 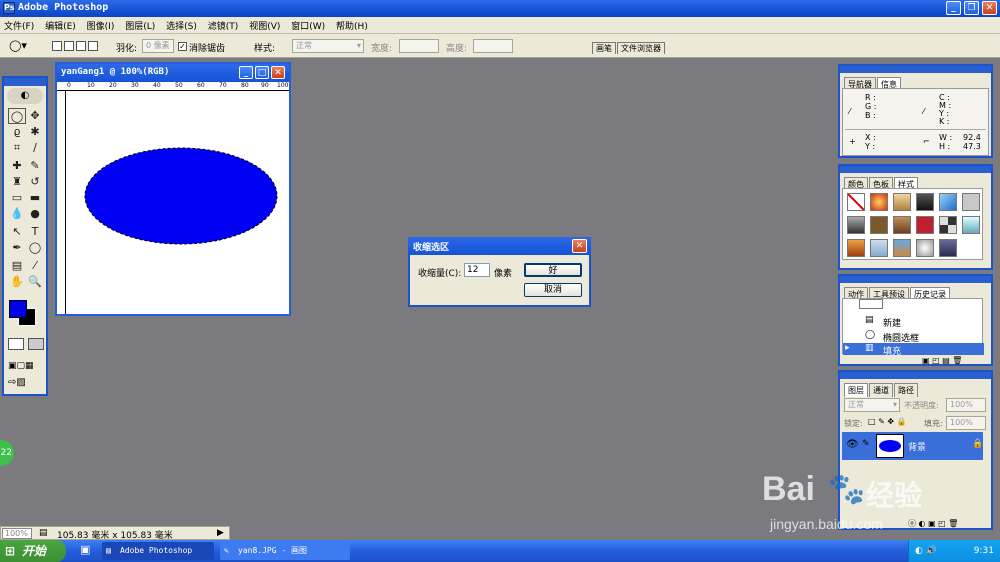 I want to click on history-item: ◯ 椭圆选框, so click(x=913, y=336).